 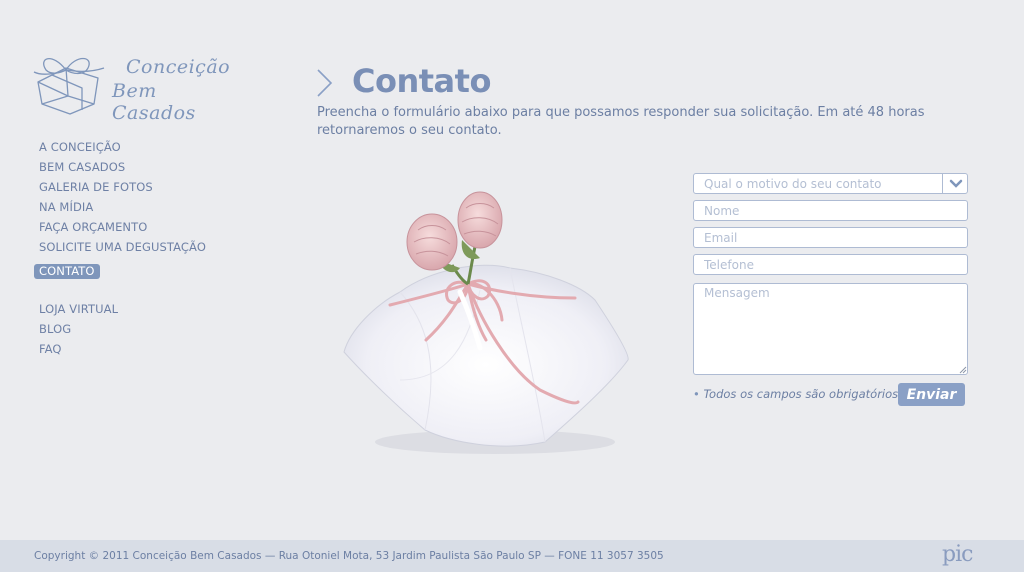 I want to click on chevron-right-icon, so click(x=325, y=83).